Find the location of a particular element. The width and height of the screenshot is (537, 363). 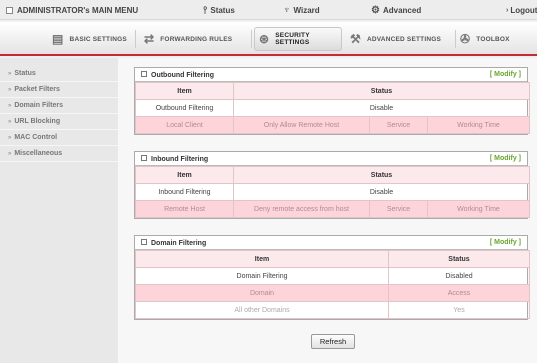

logout-label: Logout is located at coordinates (523, 10).